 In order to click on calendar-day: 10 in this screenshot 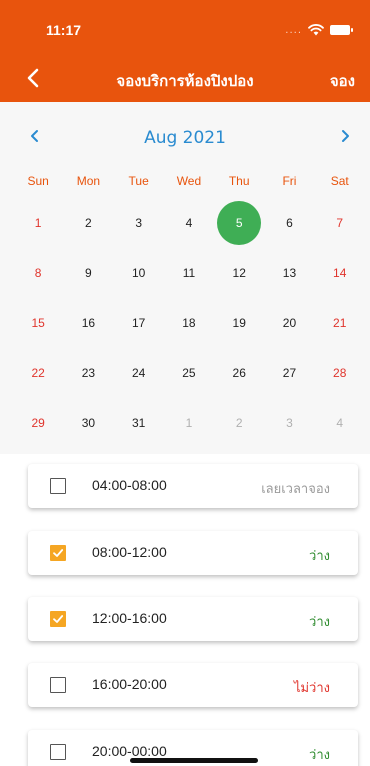, I will do `click(139, 273)`.